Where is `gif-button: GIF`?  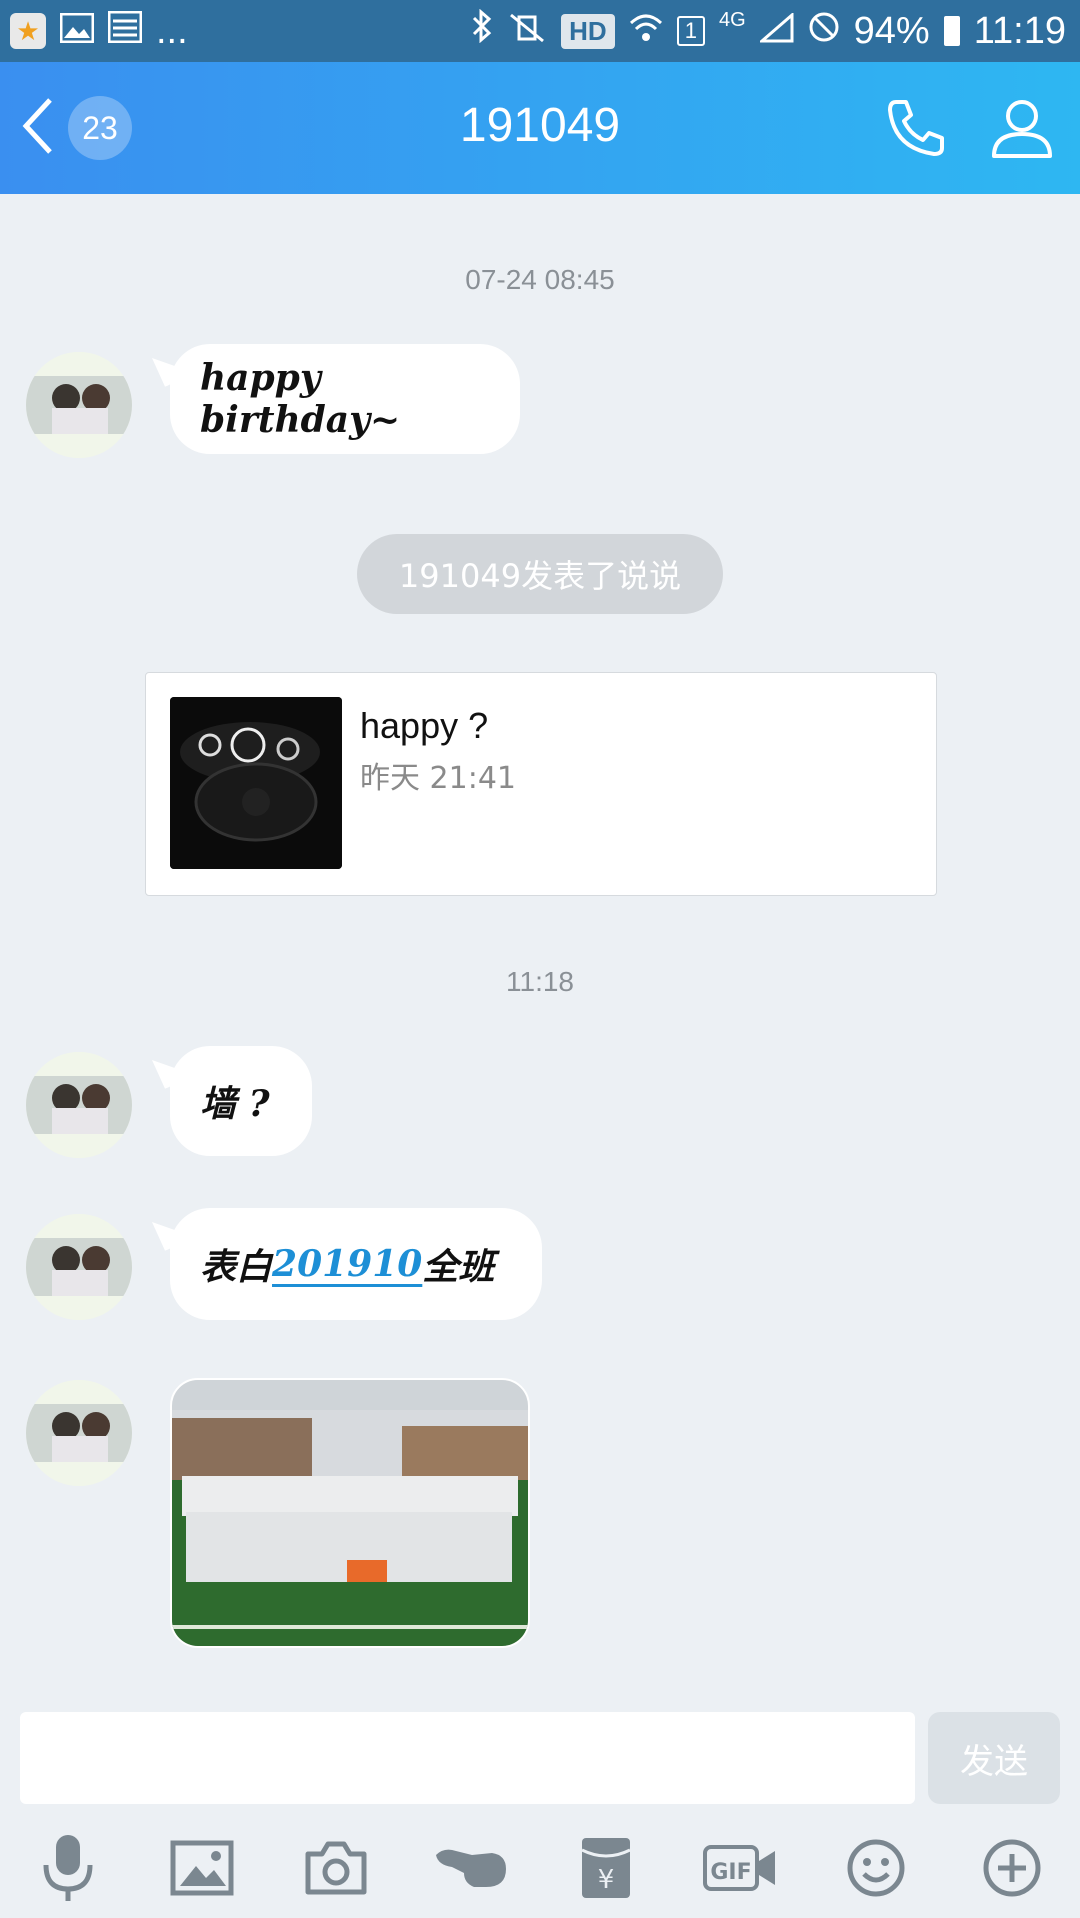
gif-button: GIF is located at coordinates (740, 1868).